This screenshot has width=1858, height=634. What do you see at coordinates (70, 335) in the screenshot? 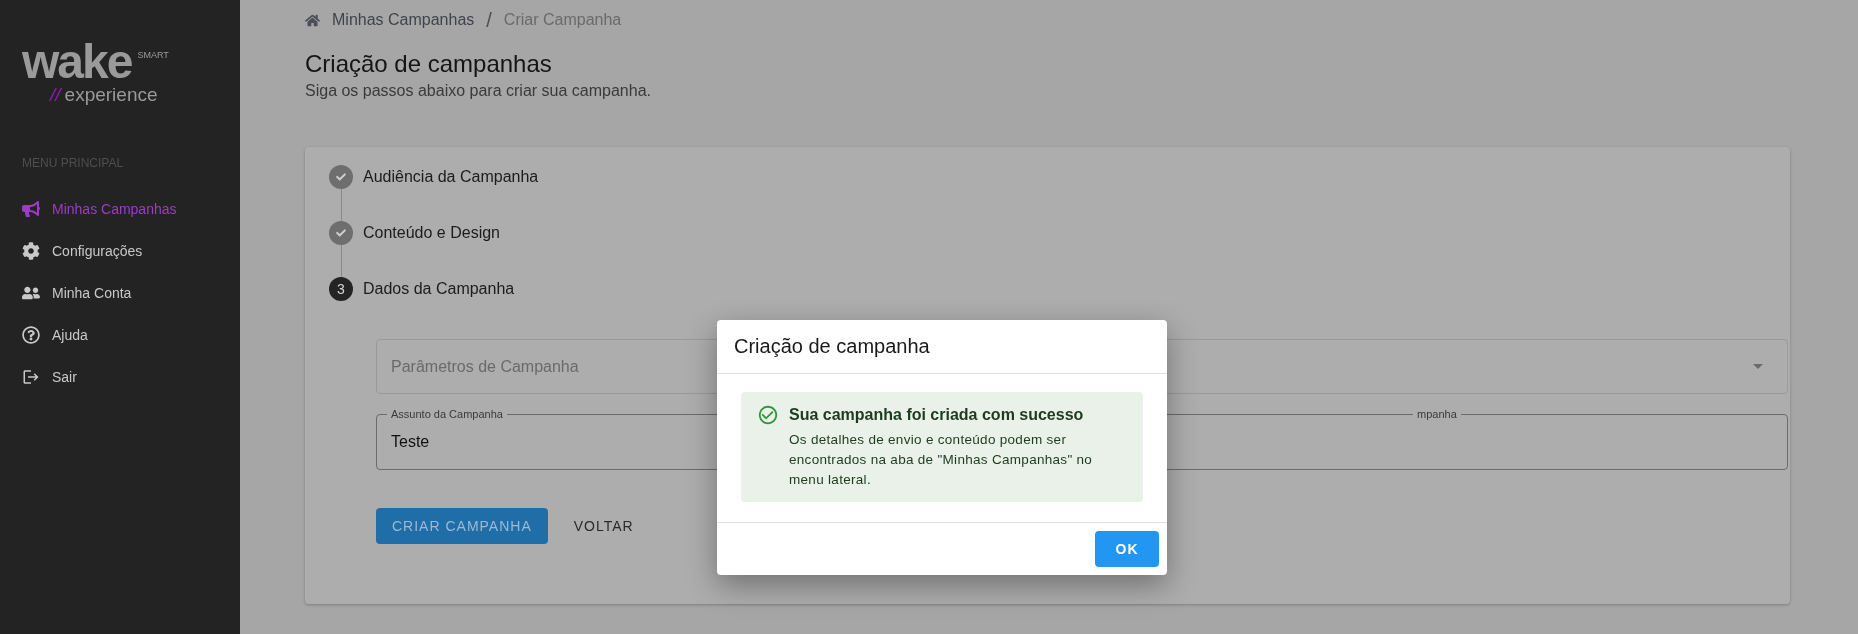
I see `sidebar-item-label: Ajuda` at bounding box center [70, 335].